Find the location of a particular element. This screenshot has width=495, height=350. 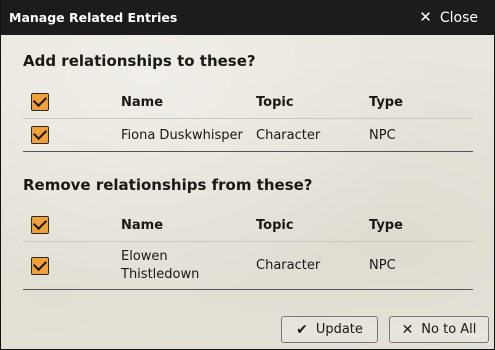

close-button: ✕ Close is located at coordinates (448, 18).